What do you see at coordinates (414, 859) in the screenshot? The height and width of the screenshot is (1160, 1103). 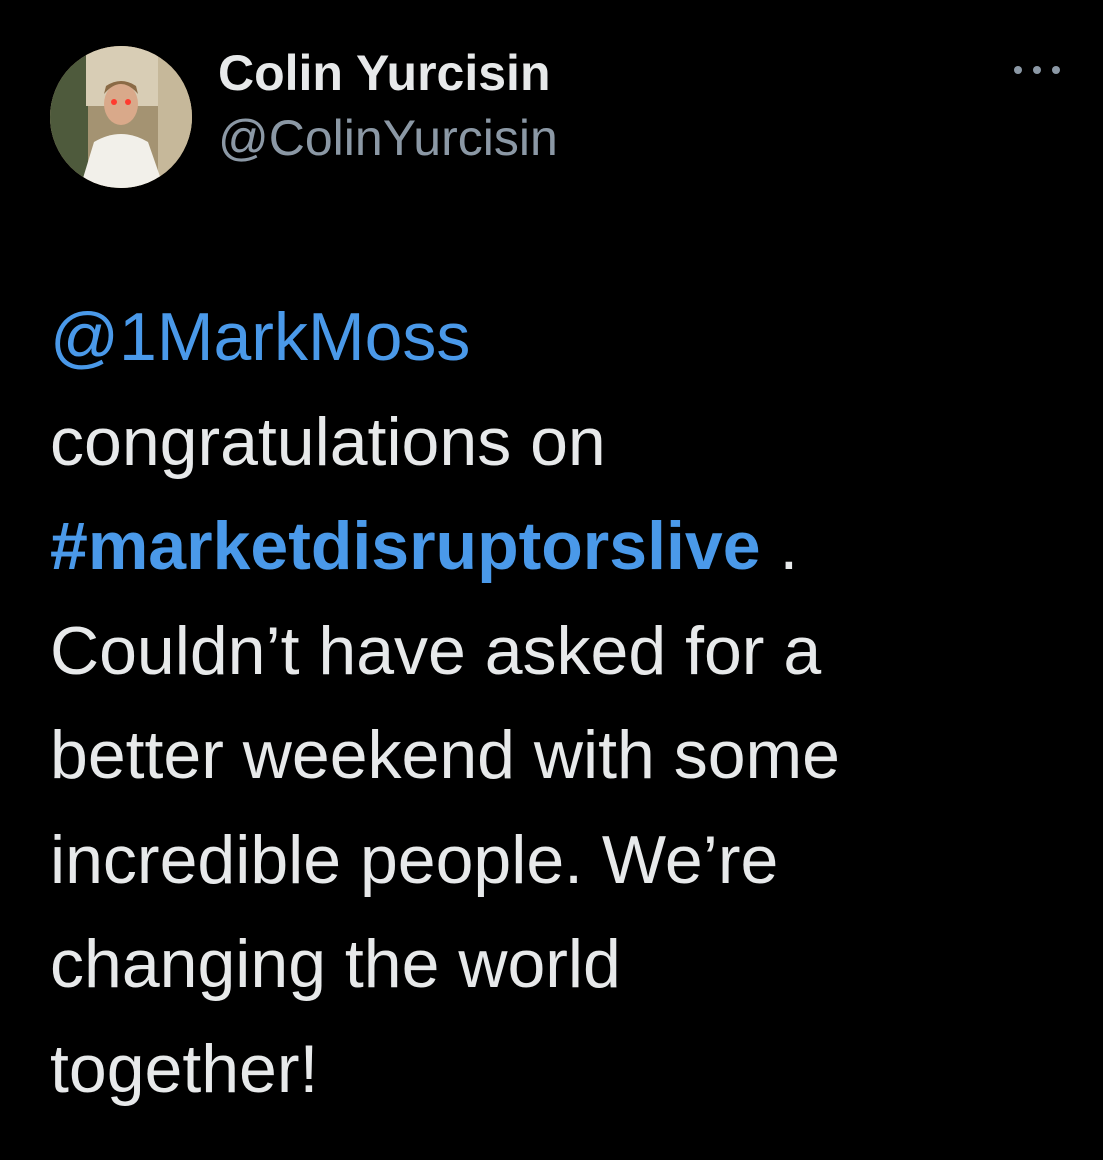 I see `tweet-line: incredible people. We’re` at bounding box center [414, 859].